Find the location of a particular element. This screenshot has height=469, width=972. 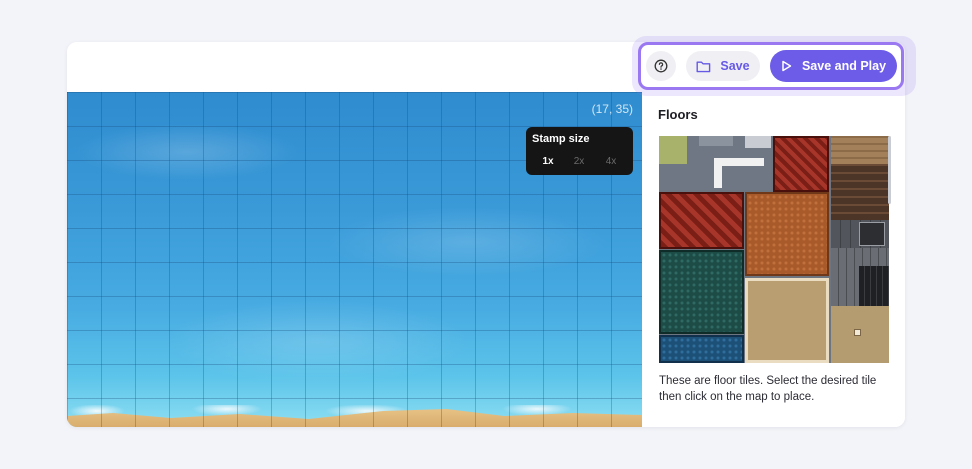

floor-tileset is located at coordinates (774, 249).